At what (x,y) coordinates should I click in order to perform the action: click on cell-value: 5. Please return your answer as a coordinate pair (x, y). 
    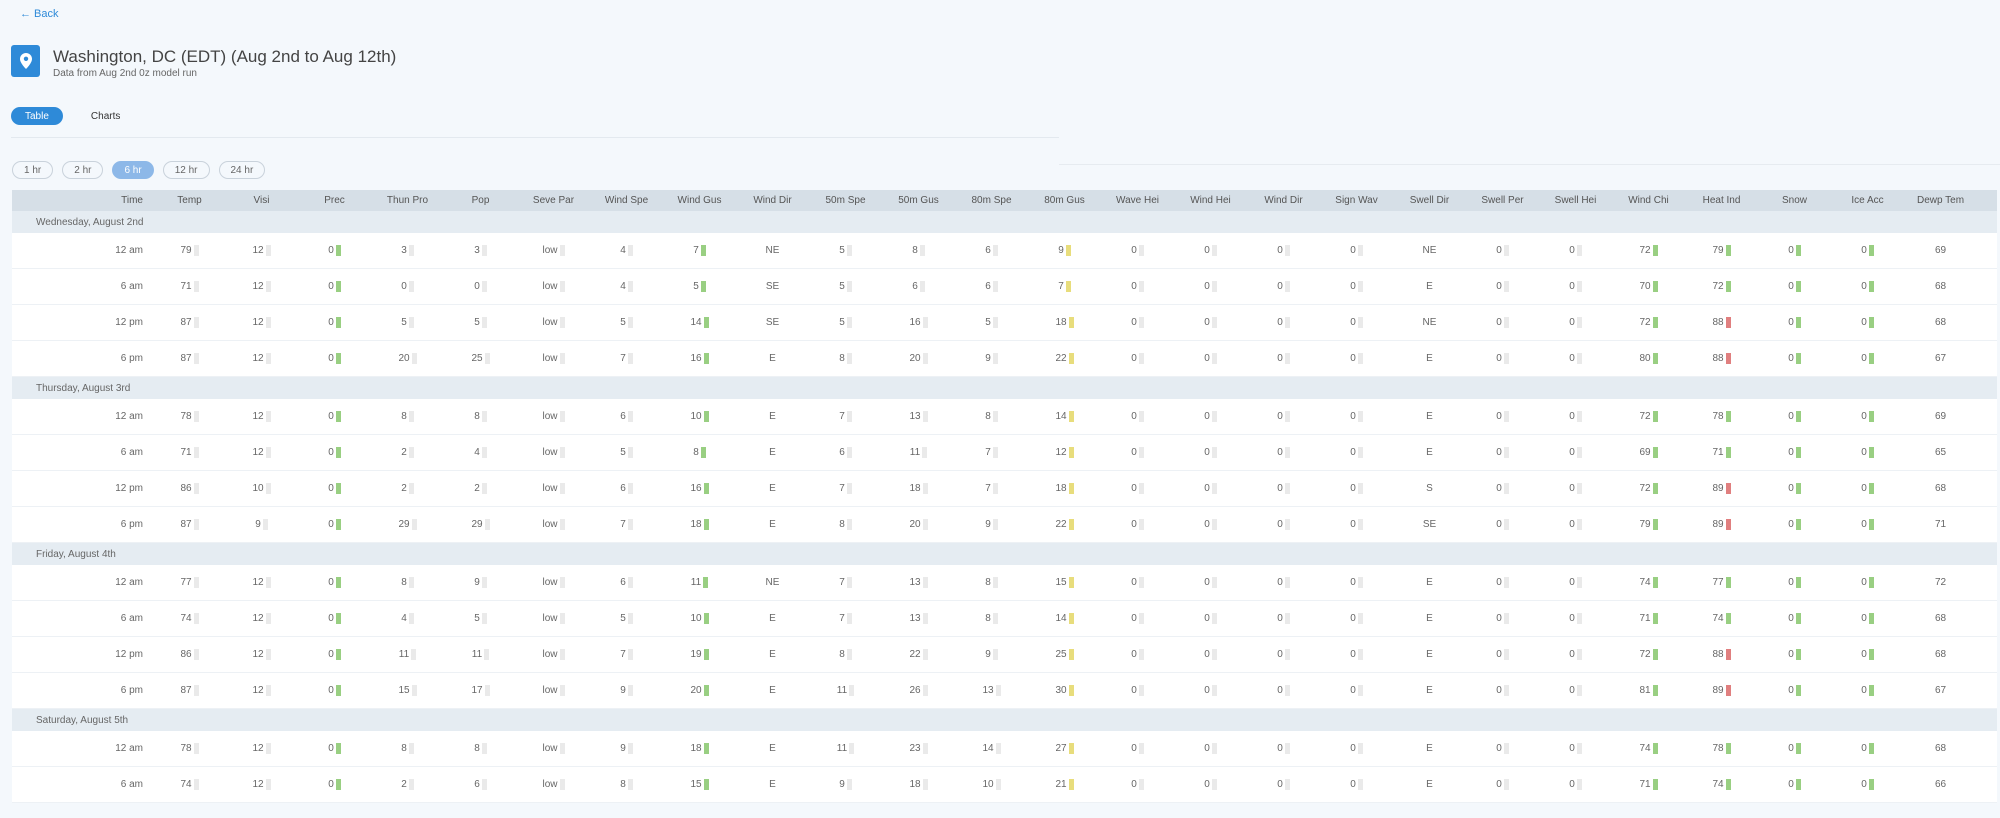
    Looking at the image, I should click on (623, 452).